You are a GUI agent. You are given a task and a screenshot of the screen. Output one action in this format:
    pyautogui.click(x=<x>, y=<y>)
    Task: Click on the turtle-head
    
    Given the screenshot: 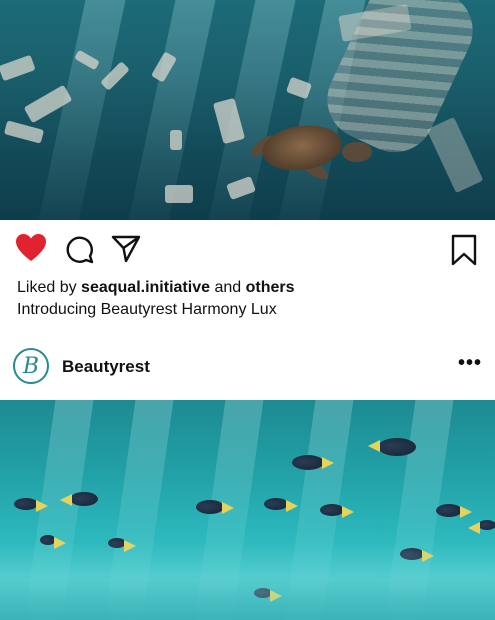 What is the action you would take?
    pyautogui.click(x=357, y=152)
    